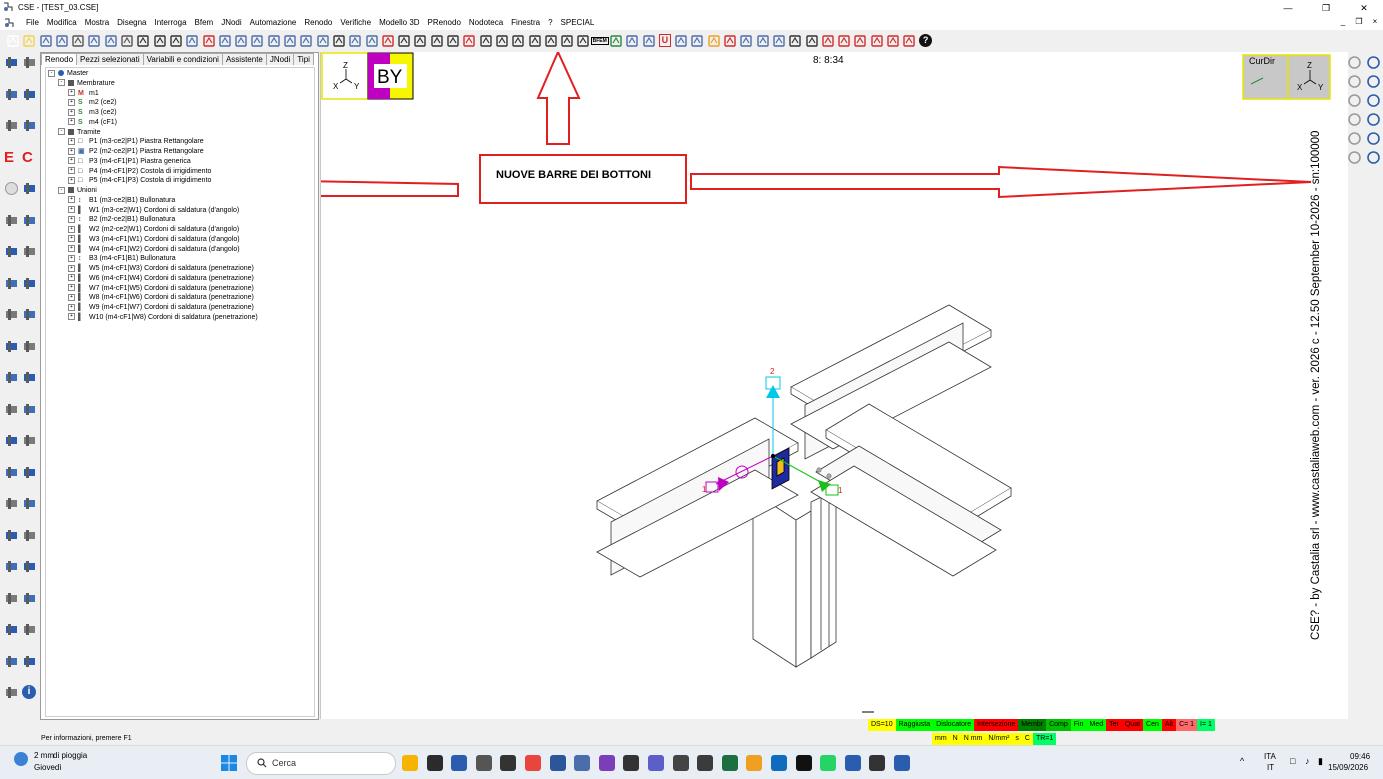  Describe the element at coordinates (136, 141) in the screenshot. I see `tree-node: + □ P1 (m3-ce2|P1) Piastra Rettangolare` at that location.